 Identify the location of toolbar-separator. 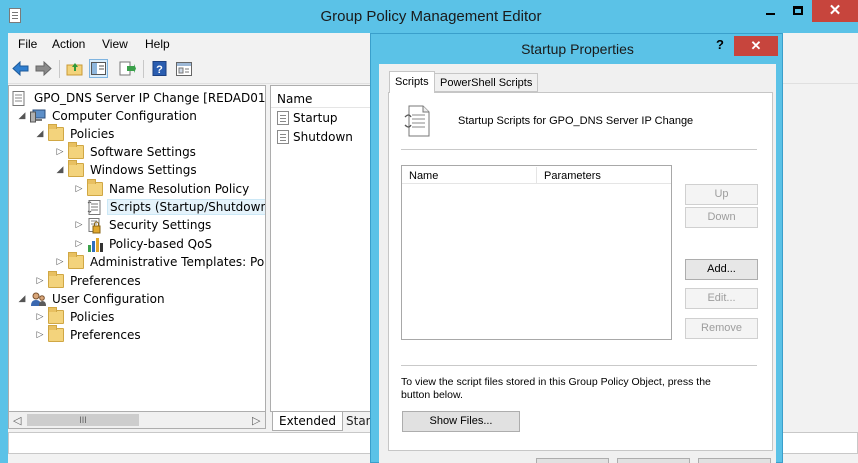
(59, 69).